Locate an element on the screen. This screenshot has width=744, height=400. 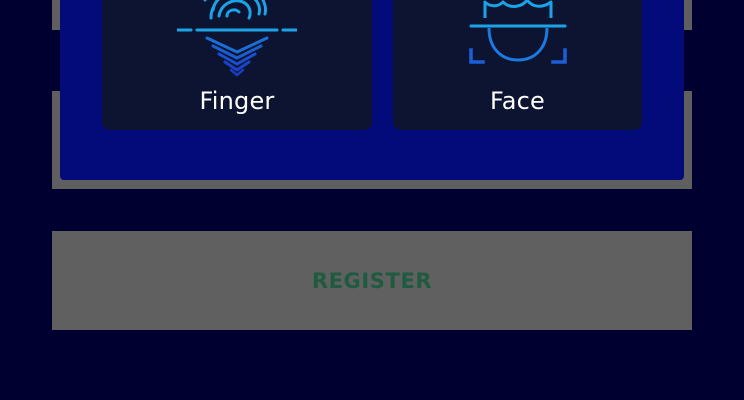
face-scan-icon is located at coordinates (517, 32).